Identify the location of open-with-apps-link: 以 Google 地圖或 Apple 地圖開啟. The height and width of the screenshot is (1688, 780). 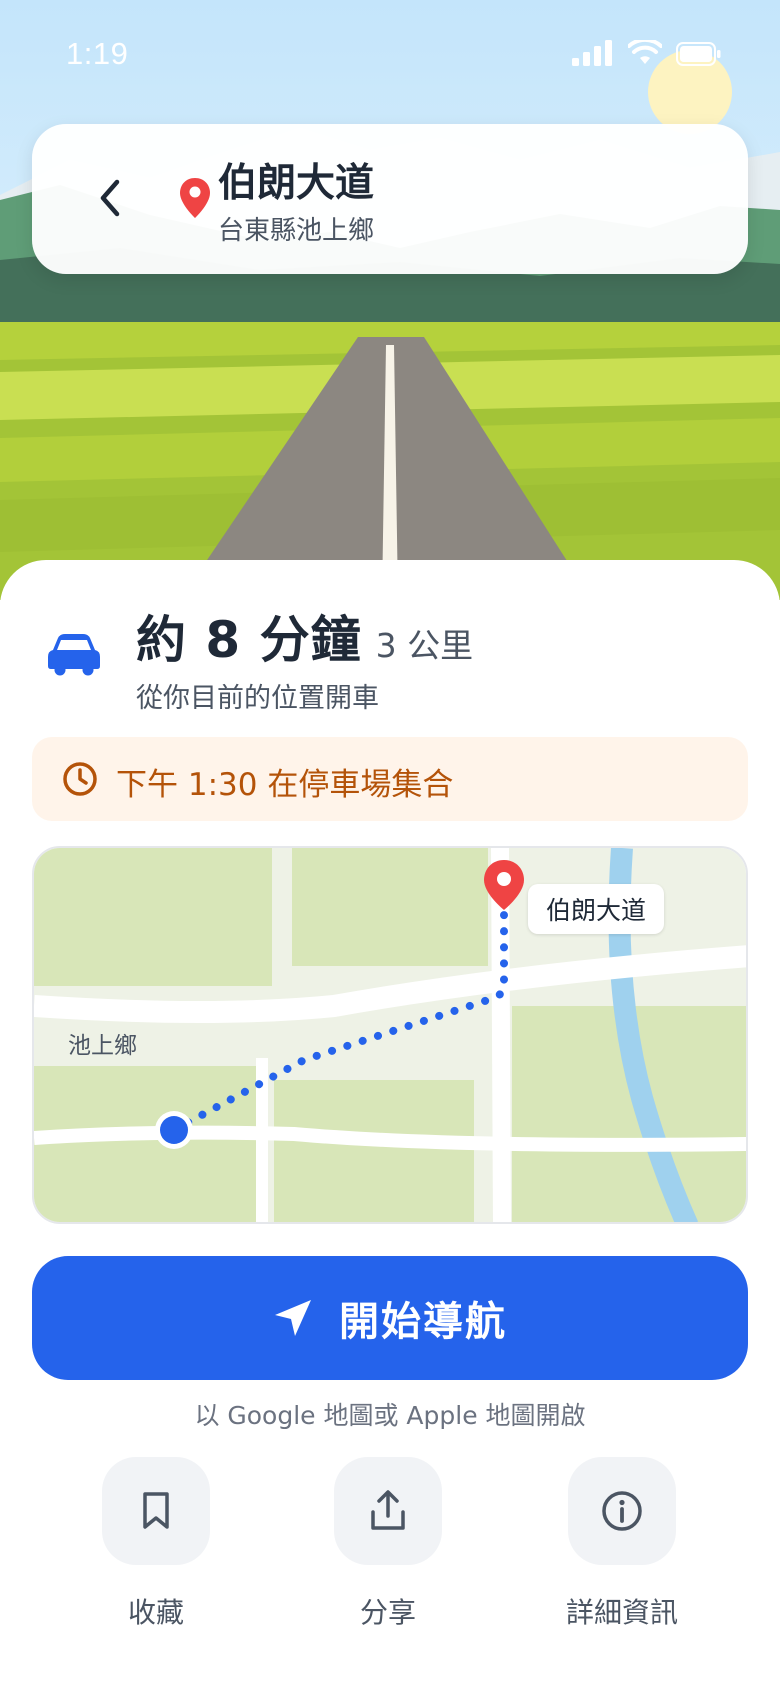
(390, 1414).